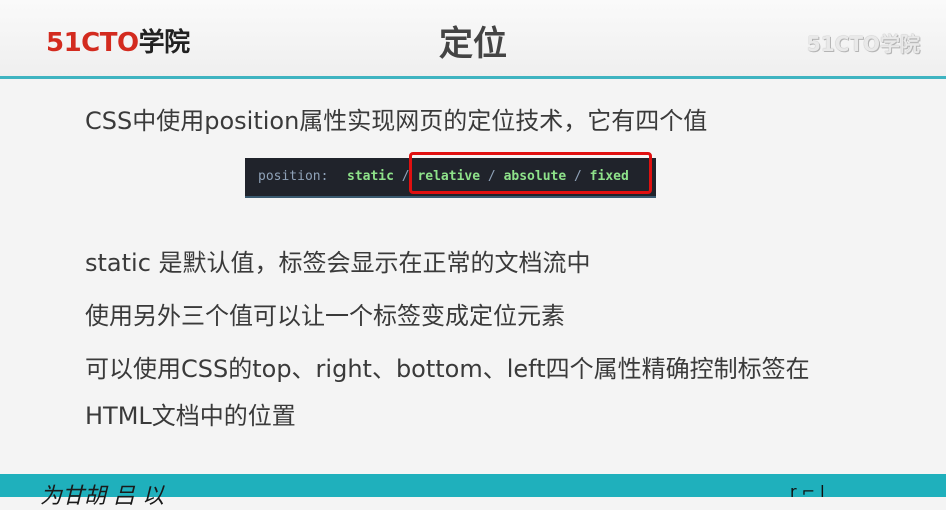 The image size is (946, 510). Describe the element at coordinates (473, 44) in the screenshot. I see `slide-title: 定位` at that location.